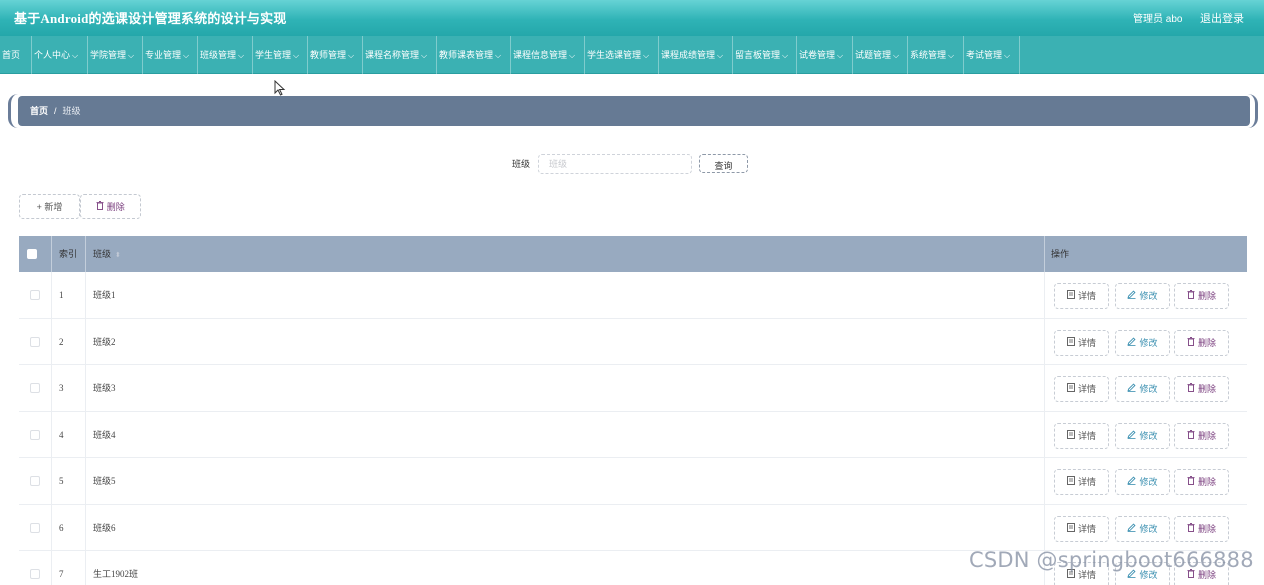 The image size is (1264, 585). Describe the element at coordinates (39, 111) in the screenshot. I see `breadcrumb-home: 首页` at that location.